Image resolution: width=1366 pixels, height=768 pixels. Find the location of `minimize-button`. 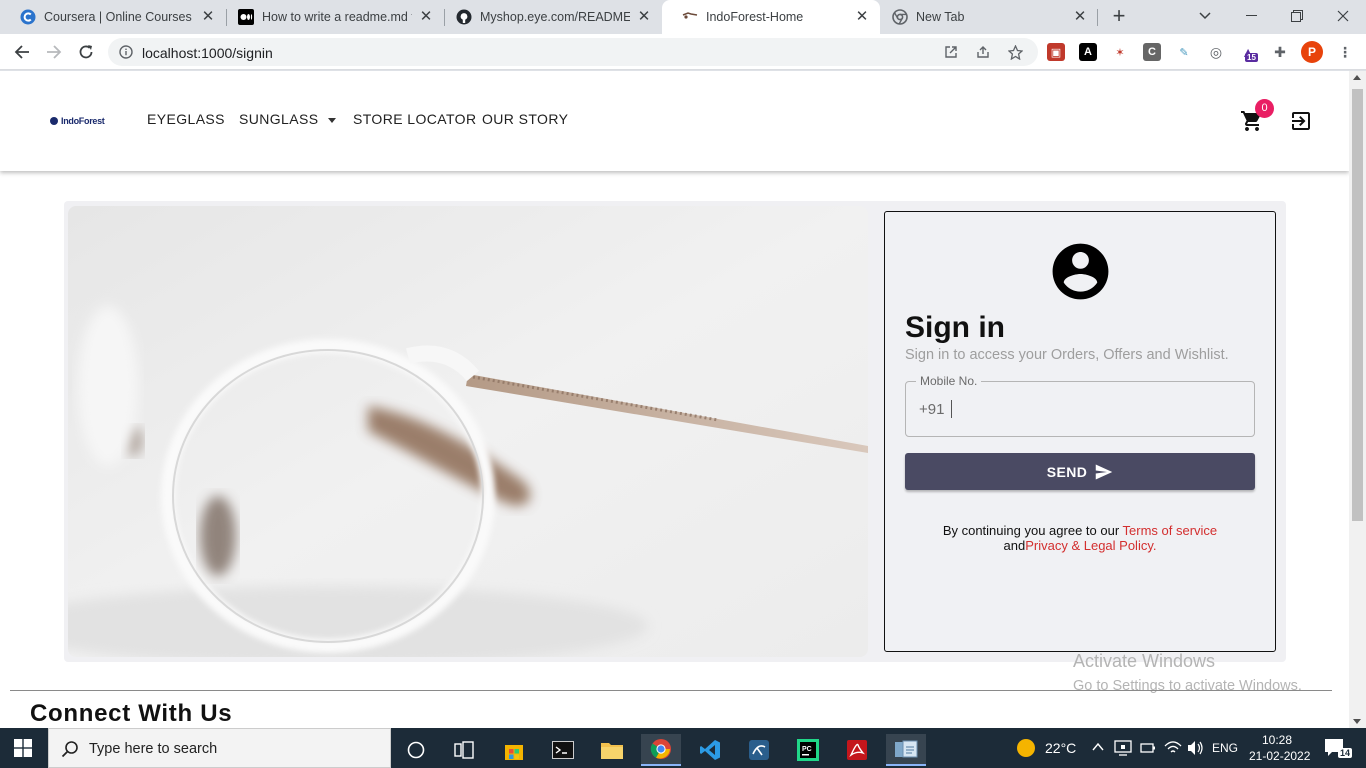

minimize-button is located at coordinates (1251, 16).